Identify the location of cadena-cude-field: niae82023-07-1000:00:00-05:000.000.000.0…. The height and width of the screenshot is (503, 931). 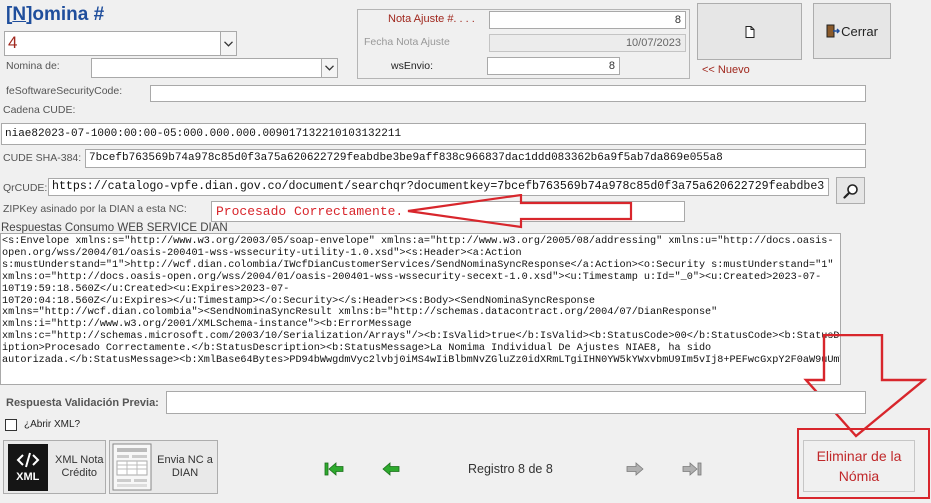
(433, 134).